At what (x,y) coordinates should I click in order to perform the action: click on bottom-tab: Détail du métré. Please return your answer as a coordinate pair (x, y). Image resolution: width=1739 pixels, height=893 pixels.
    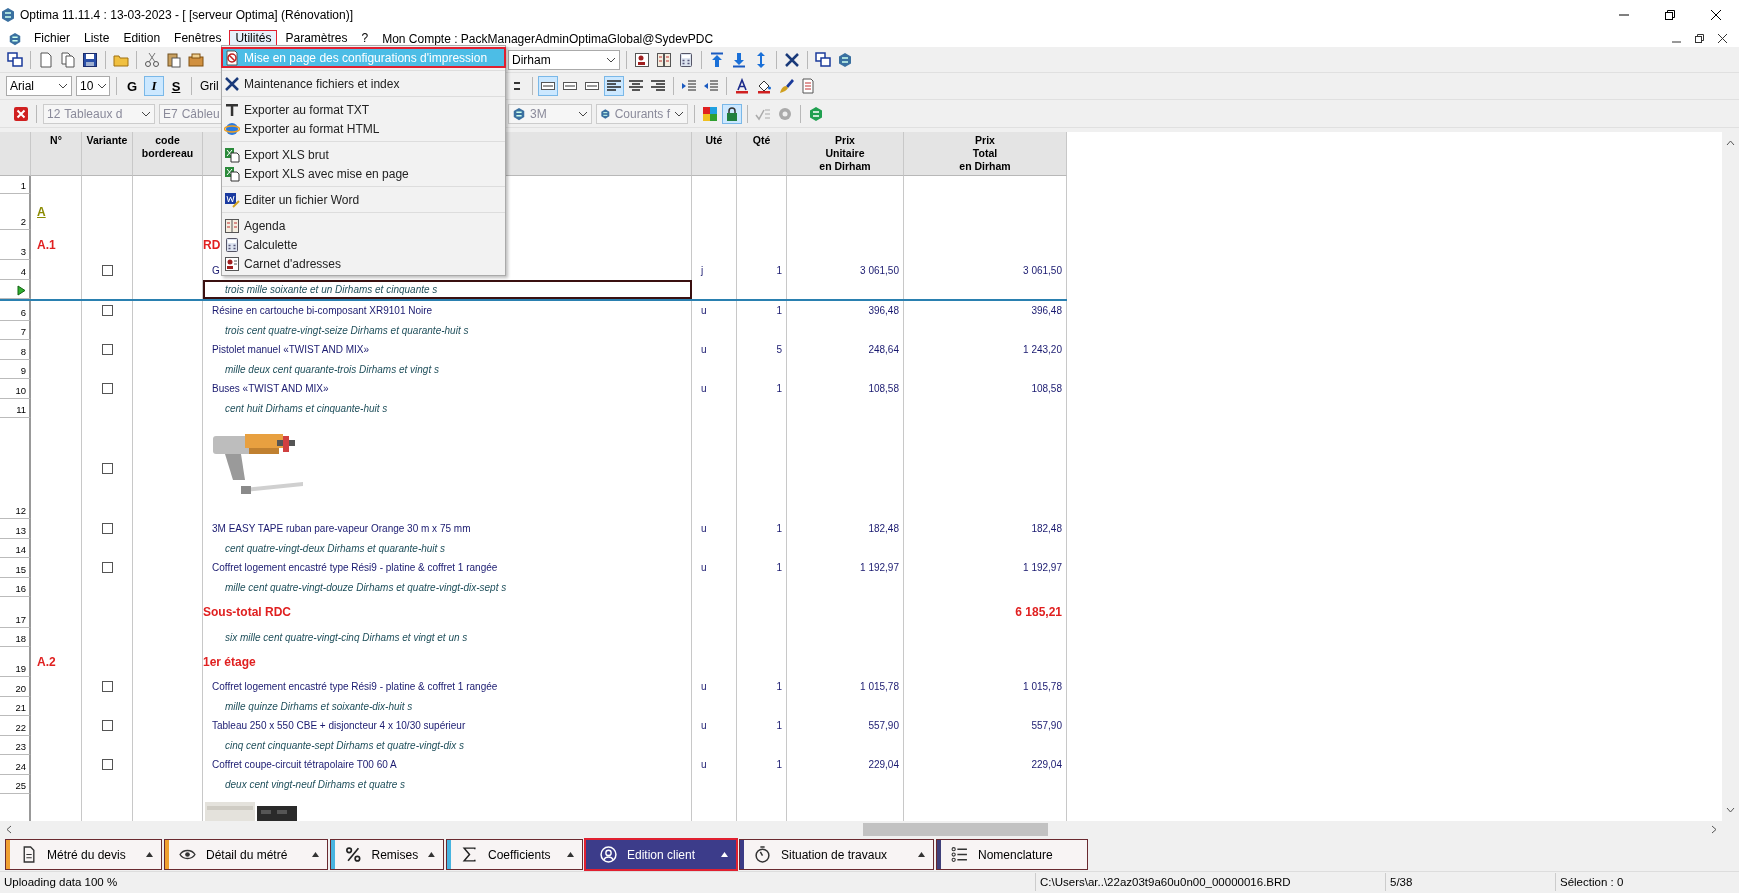
    Looking at the image, I should click on (246, 854).